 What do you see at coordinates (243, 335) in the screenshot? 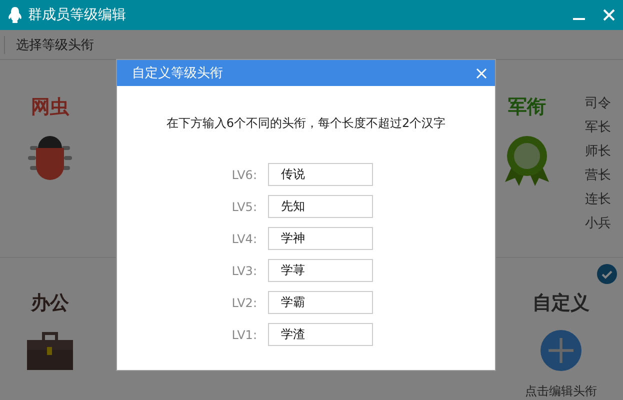
I see `level-label: LV1:` at bounding box center [243, 335].